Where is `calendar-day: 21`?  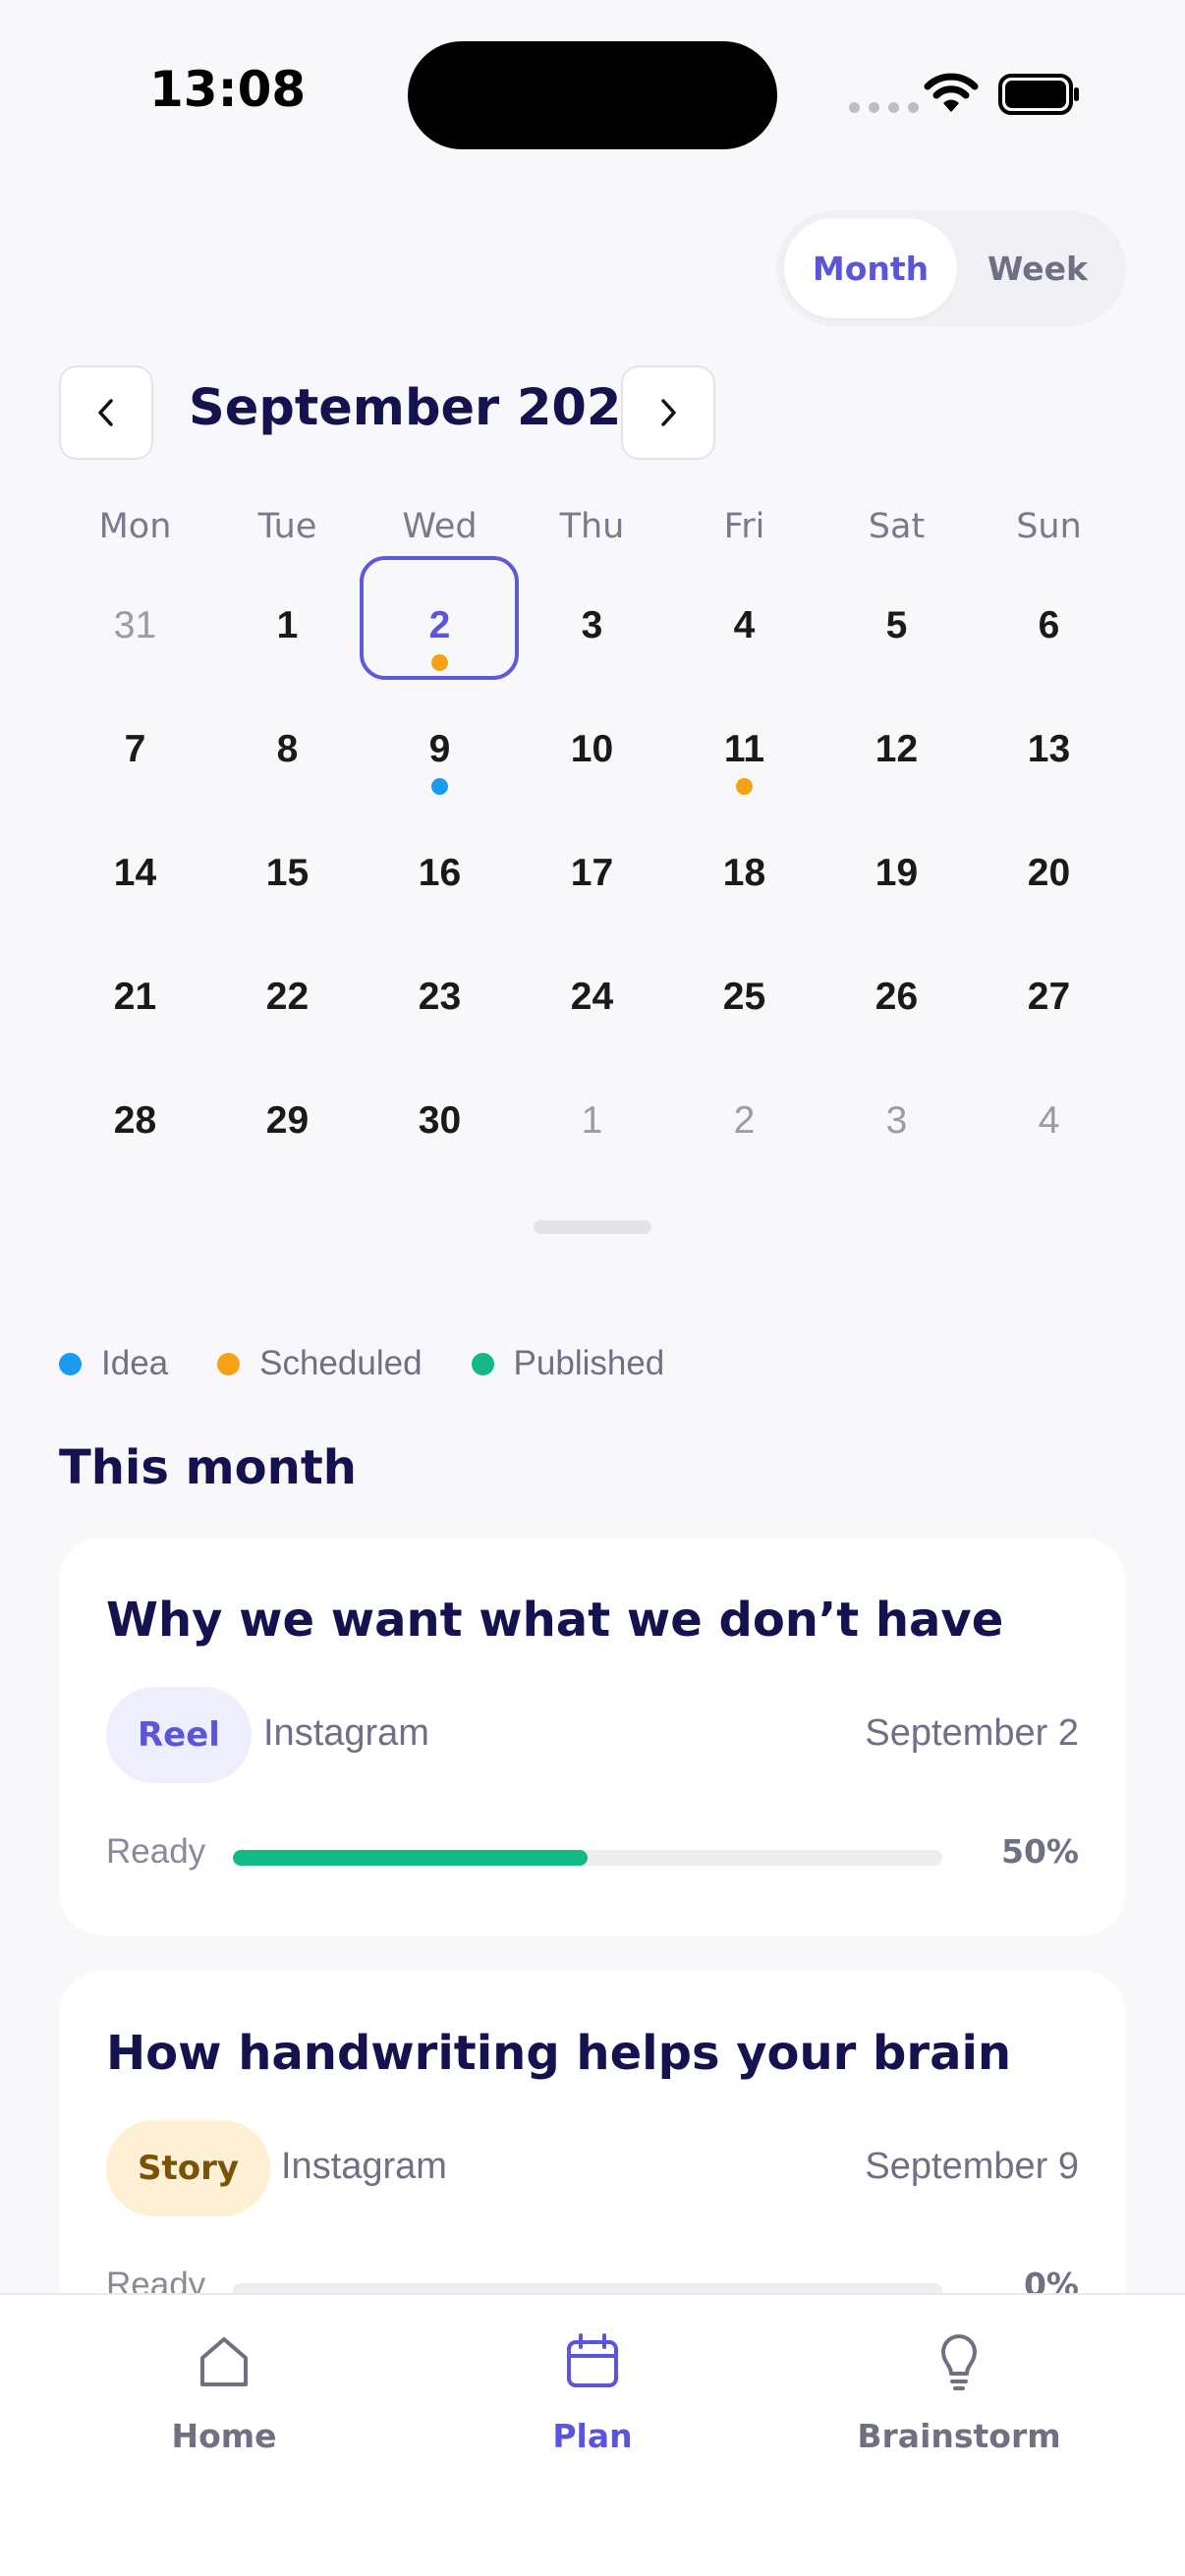
calendar-day: 21 is located at coordinates (135, 1003).